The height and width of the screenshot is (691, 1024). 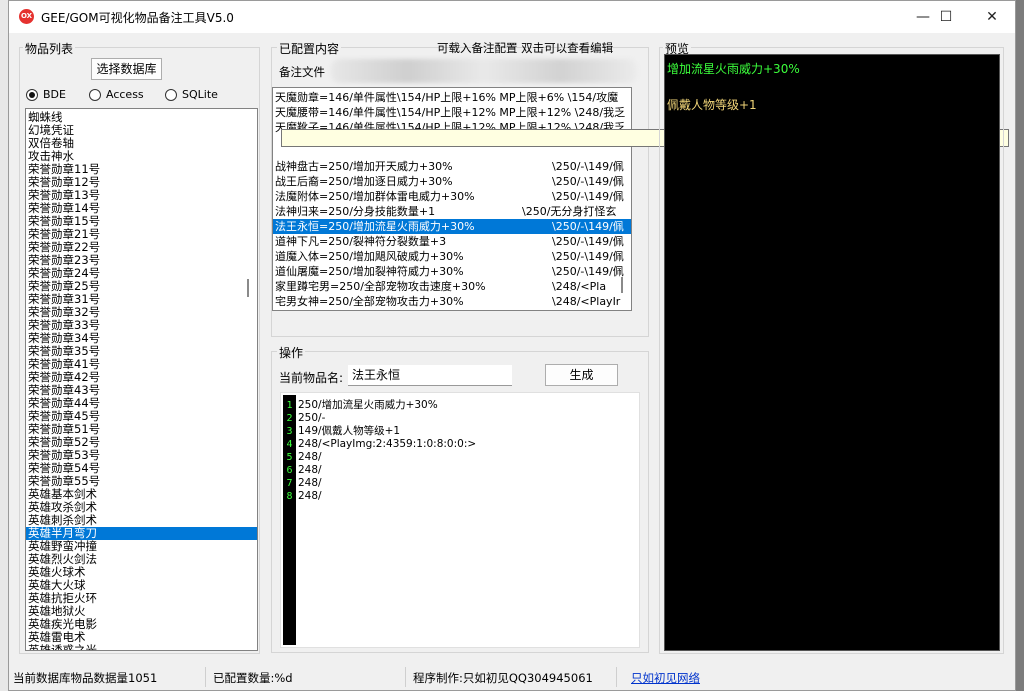 What do you see at coordinates (95, 94) in the screenshot?
I see `radio-dot-access` at bounding box center [95, 94].